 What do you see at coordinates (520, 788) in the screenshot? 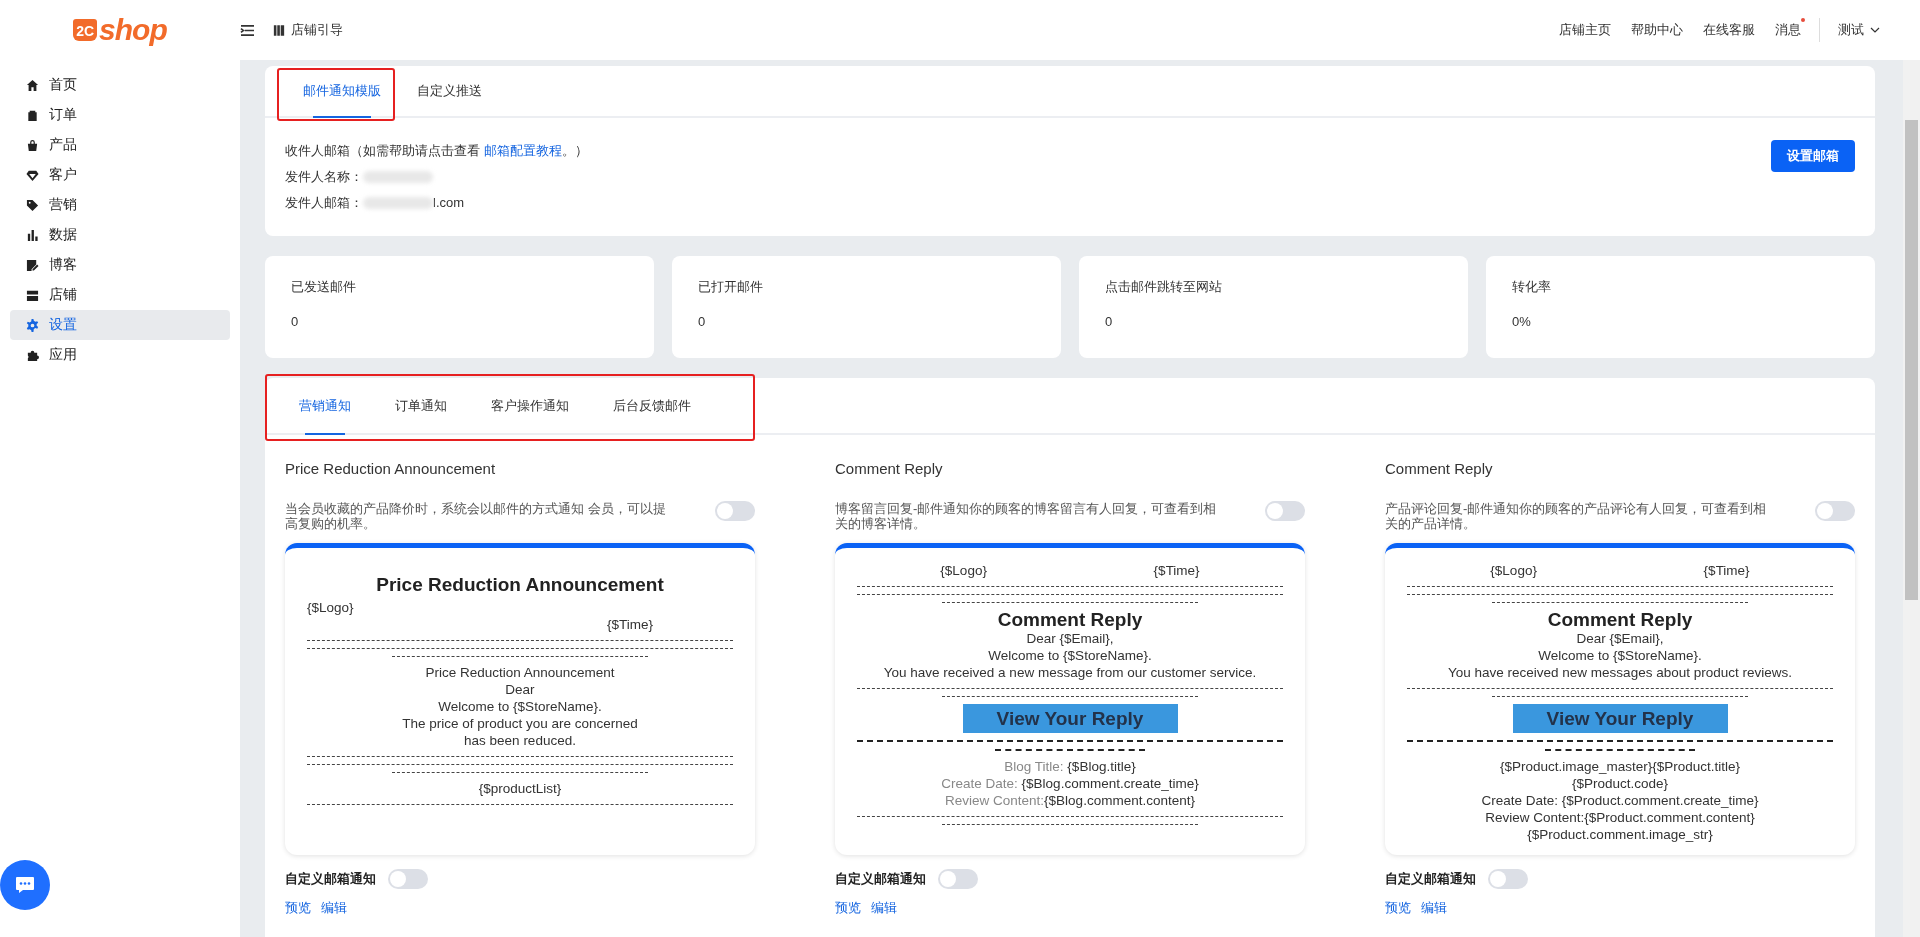
I see `preview-text: {$productList}` at bounding box center [520, 788].